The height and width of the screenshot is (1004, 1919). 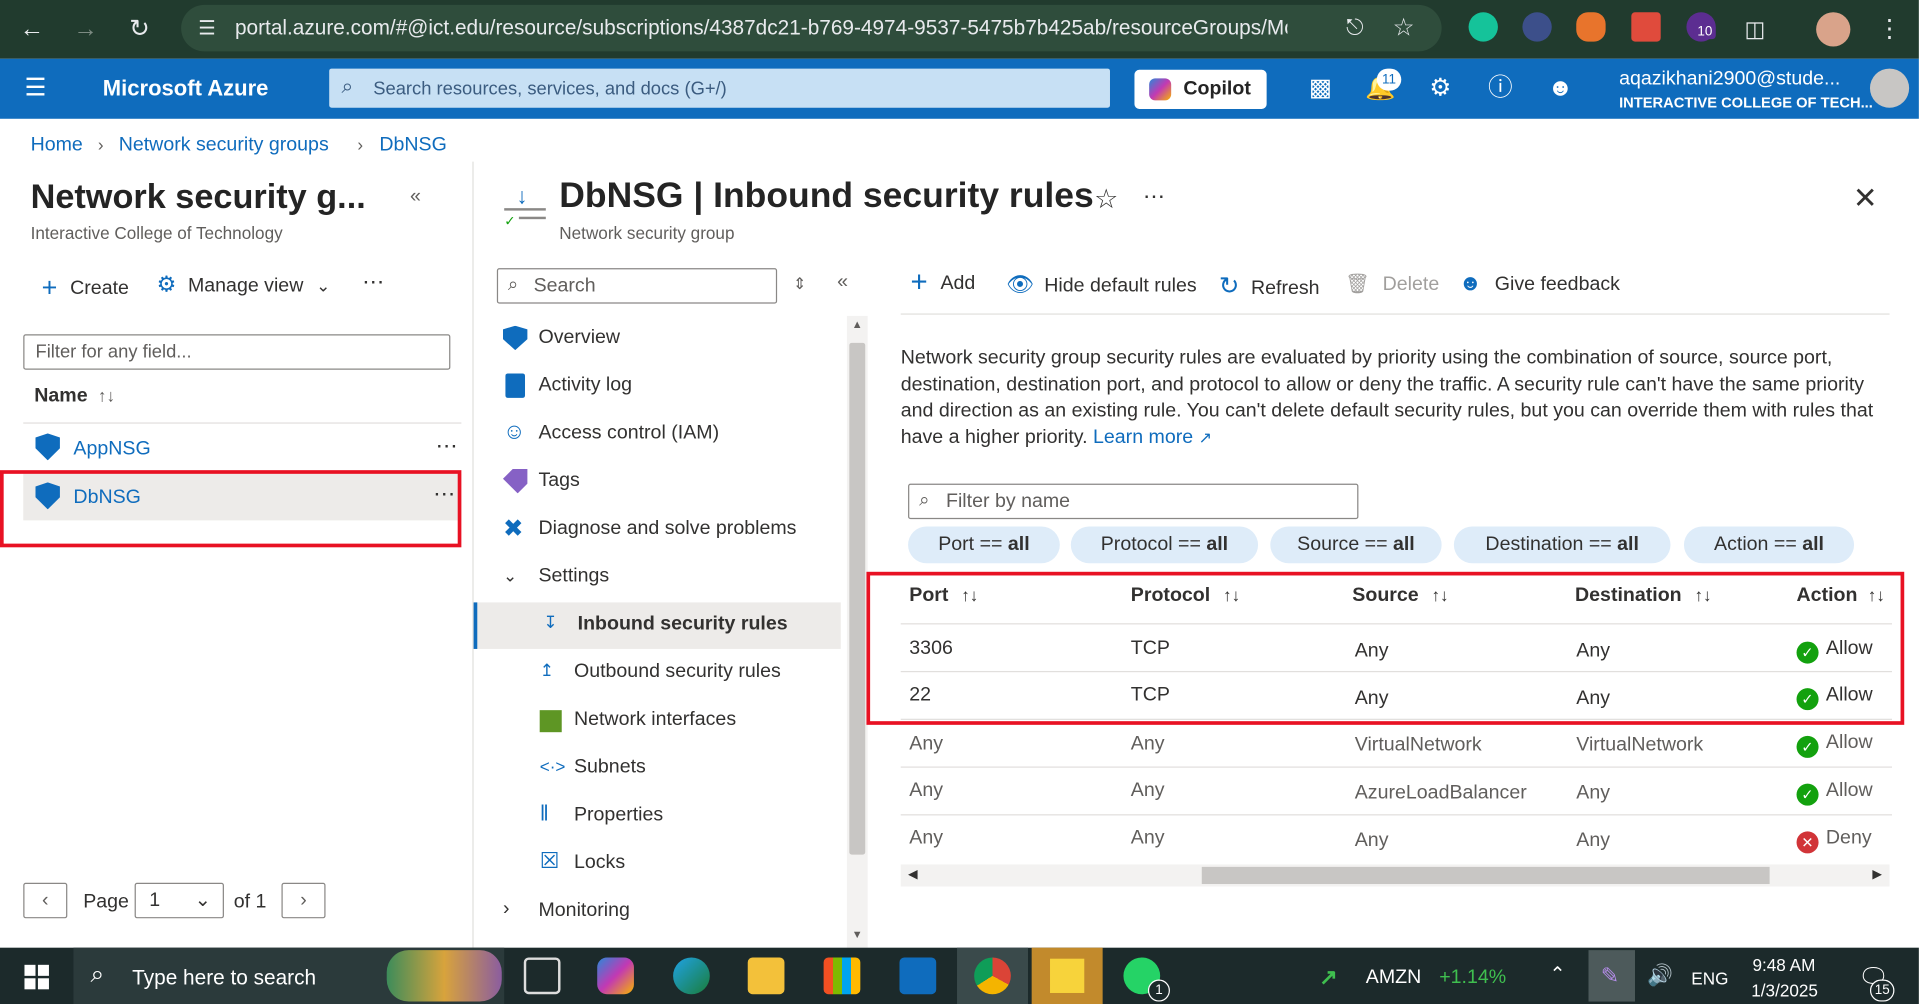 I want to click on list-item: AppNSG ⋯, so click(x=242, y=449).